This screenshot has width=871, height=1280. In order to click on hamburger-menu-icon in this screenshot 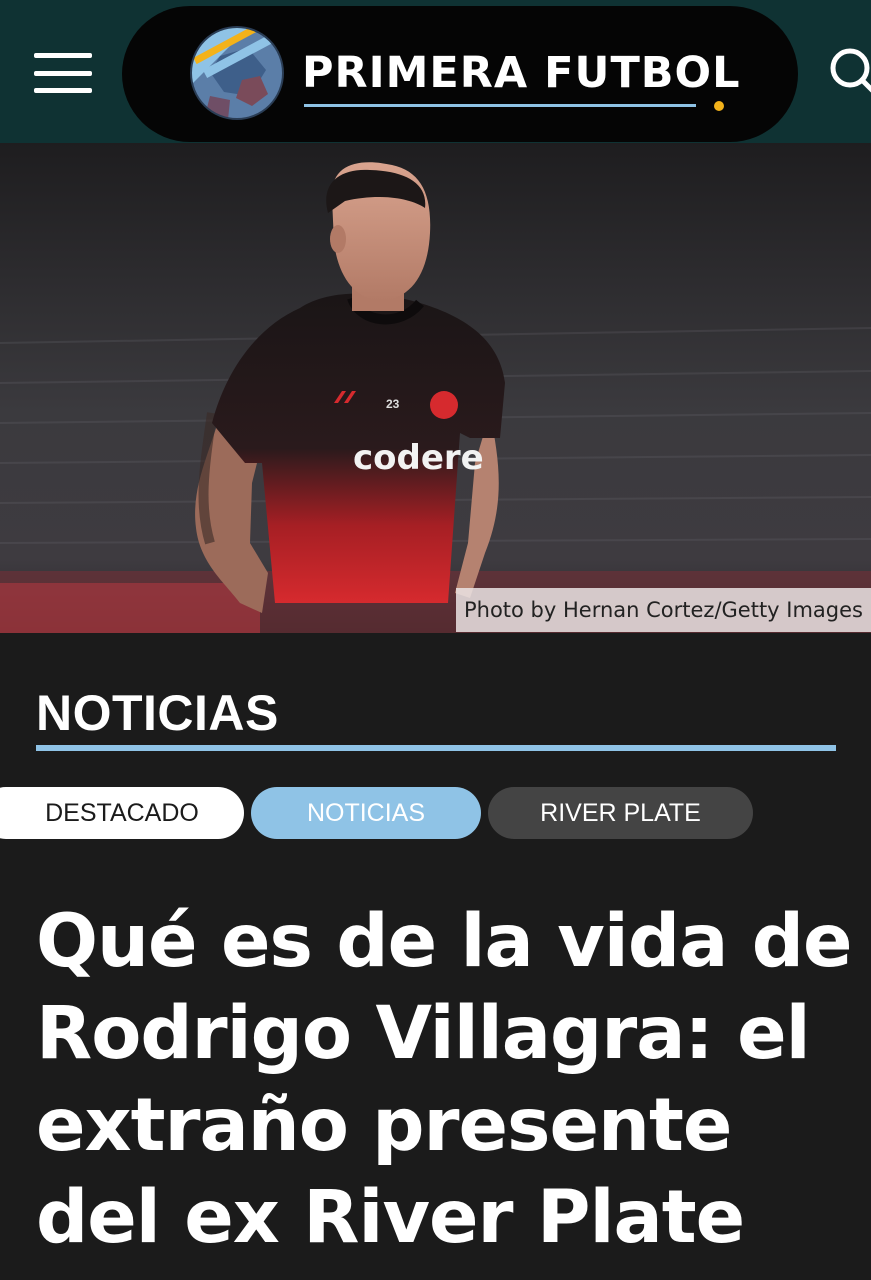, I will do `click(63, 73)`.